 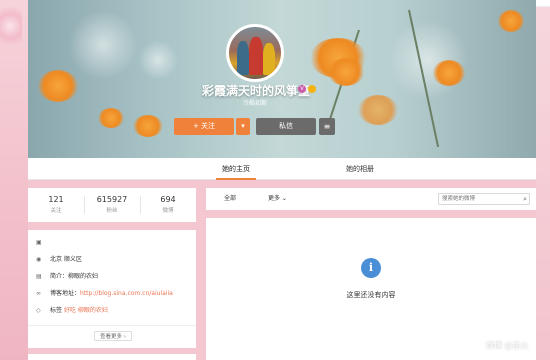 What do you see at coordinates (236, 179) in the screenshot?
I see `active-tab-indicator` at bounding box center [236, 179].